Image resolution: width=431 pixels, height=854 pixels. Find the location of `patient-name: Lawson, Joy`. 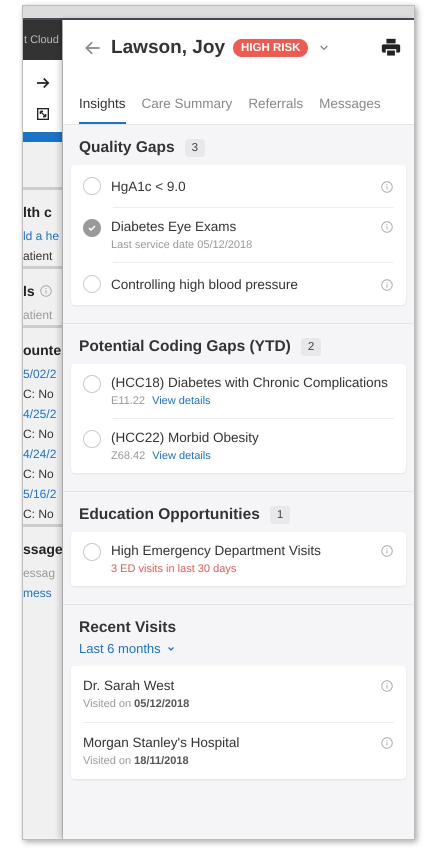

patient-name: Lawson, Joy is located at coordinates (168, 47).